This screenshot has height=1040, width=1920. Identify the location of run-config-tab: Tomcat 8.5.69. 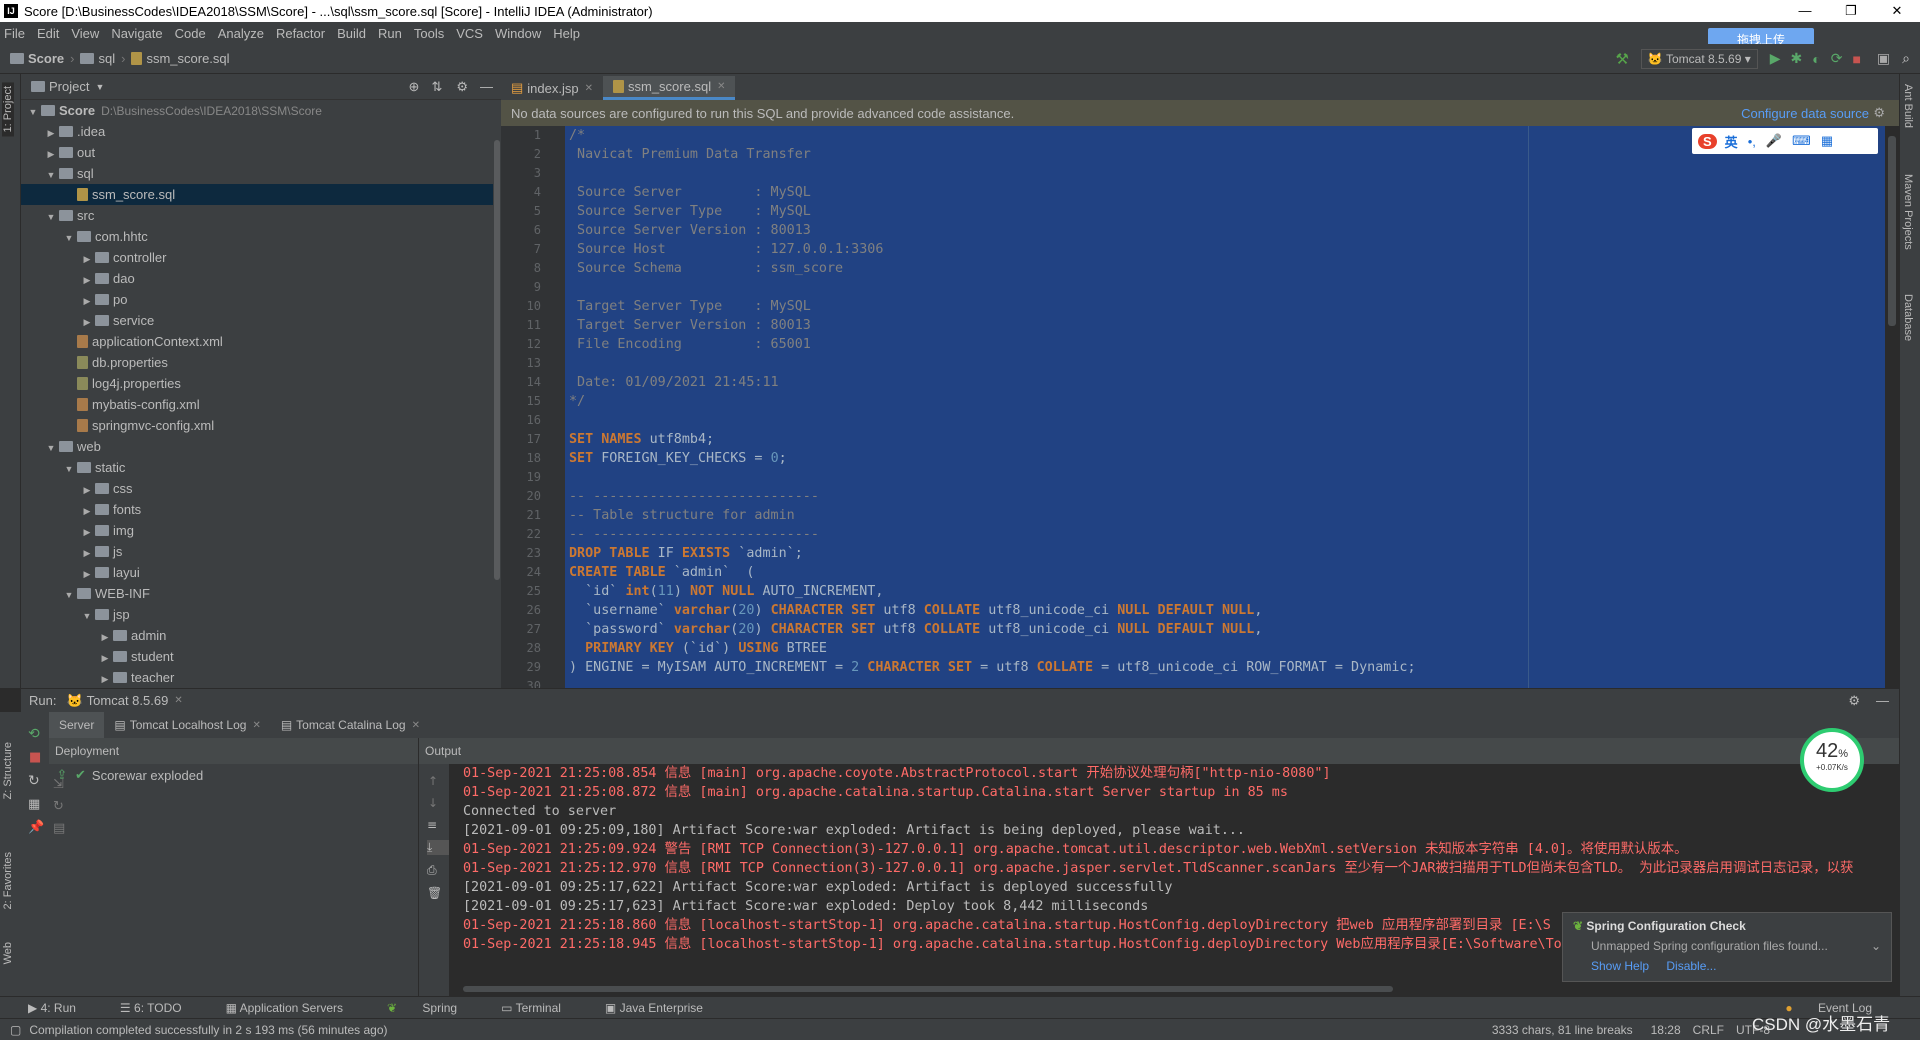
(128, 700).